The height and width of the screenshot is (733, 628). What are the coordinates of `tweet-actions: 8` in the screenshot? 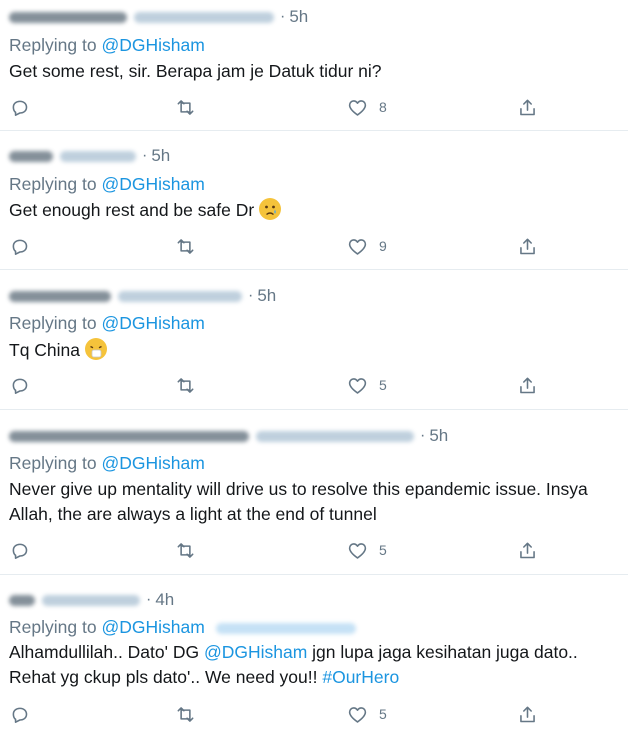 It's located at (314, 107).